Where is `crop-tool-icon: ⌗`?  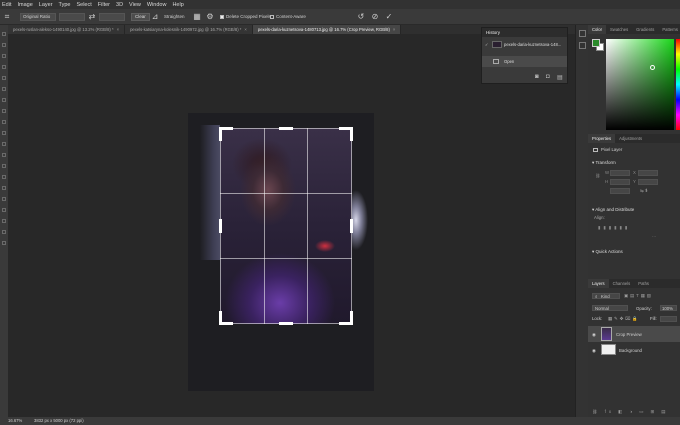
crop-tool-icon: ⌗ is located at coordinates (7, 17).